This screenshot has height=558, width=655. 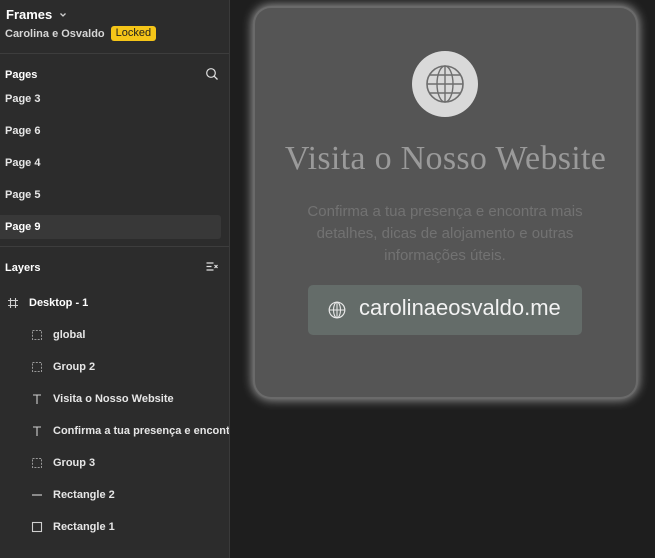 I want to click on layer-group-3: Group 3, so click(x=114, y=463).